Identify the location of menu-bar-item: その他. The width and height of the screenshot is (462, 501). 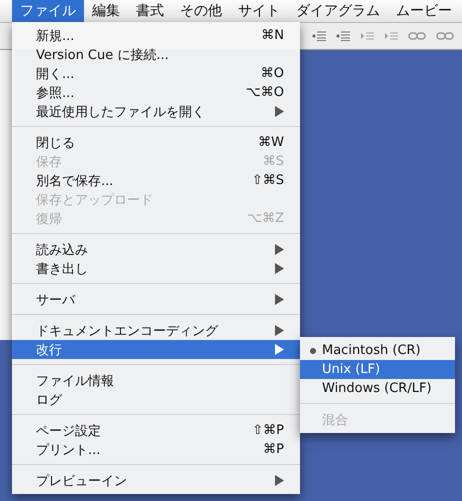
(201, 11).